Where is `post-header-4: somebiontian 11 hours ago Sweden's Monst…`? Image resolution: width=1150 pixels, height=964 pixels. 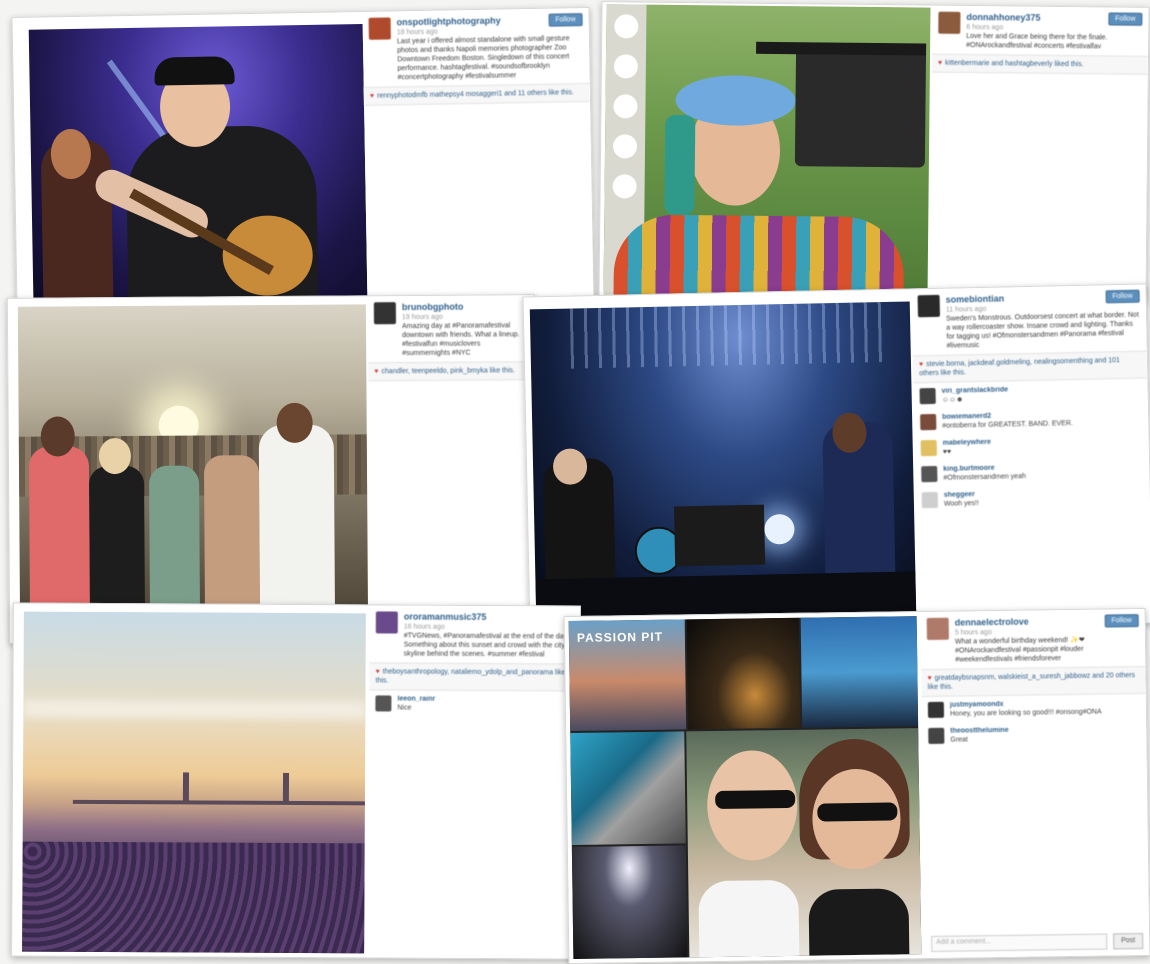
post-header-4: somebiontian 11 hours ago Sweden's Monst… is located at coordinates (1028, 320).